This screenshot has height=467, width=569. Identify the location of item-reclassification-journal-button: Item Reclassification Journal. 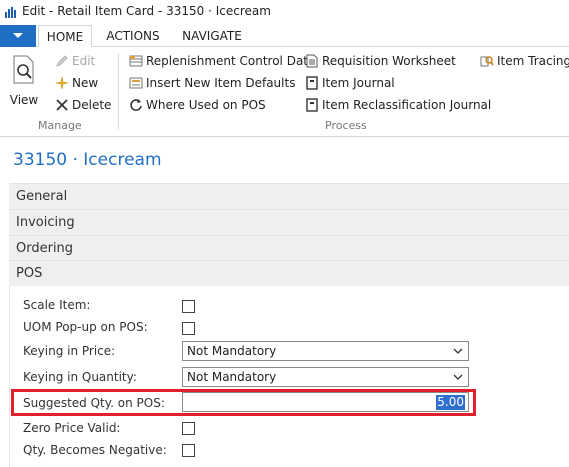
(398, 105).